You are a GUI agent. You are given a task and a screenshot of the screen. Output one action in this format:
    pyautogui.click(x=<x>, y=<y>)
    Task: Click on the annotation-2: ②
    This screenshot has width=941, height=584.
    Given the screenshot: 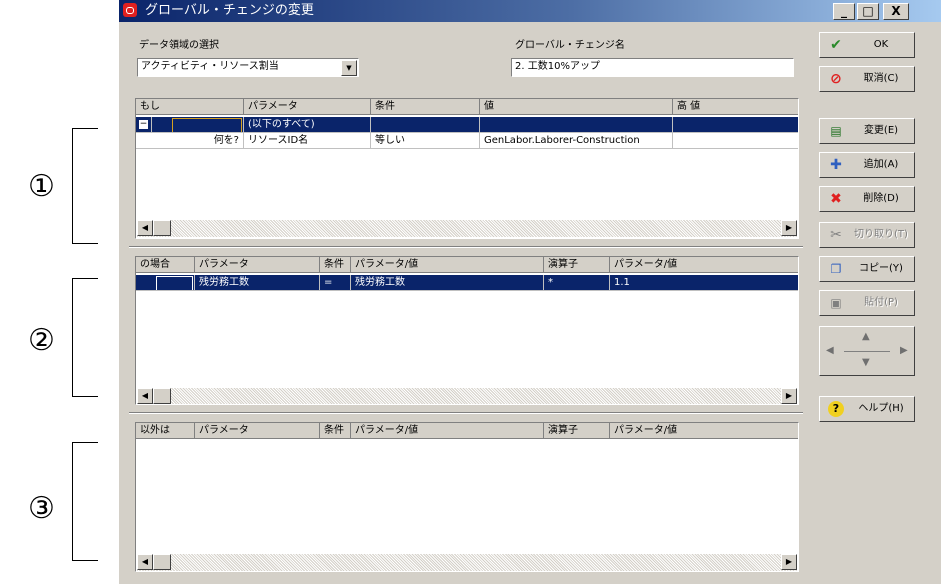 What is the action you would take?
    pyautogui.click(x=41, y=340)
    